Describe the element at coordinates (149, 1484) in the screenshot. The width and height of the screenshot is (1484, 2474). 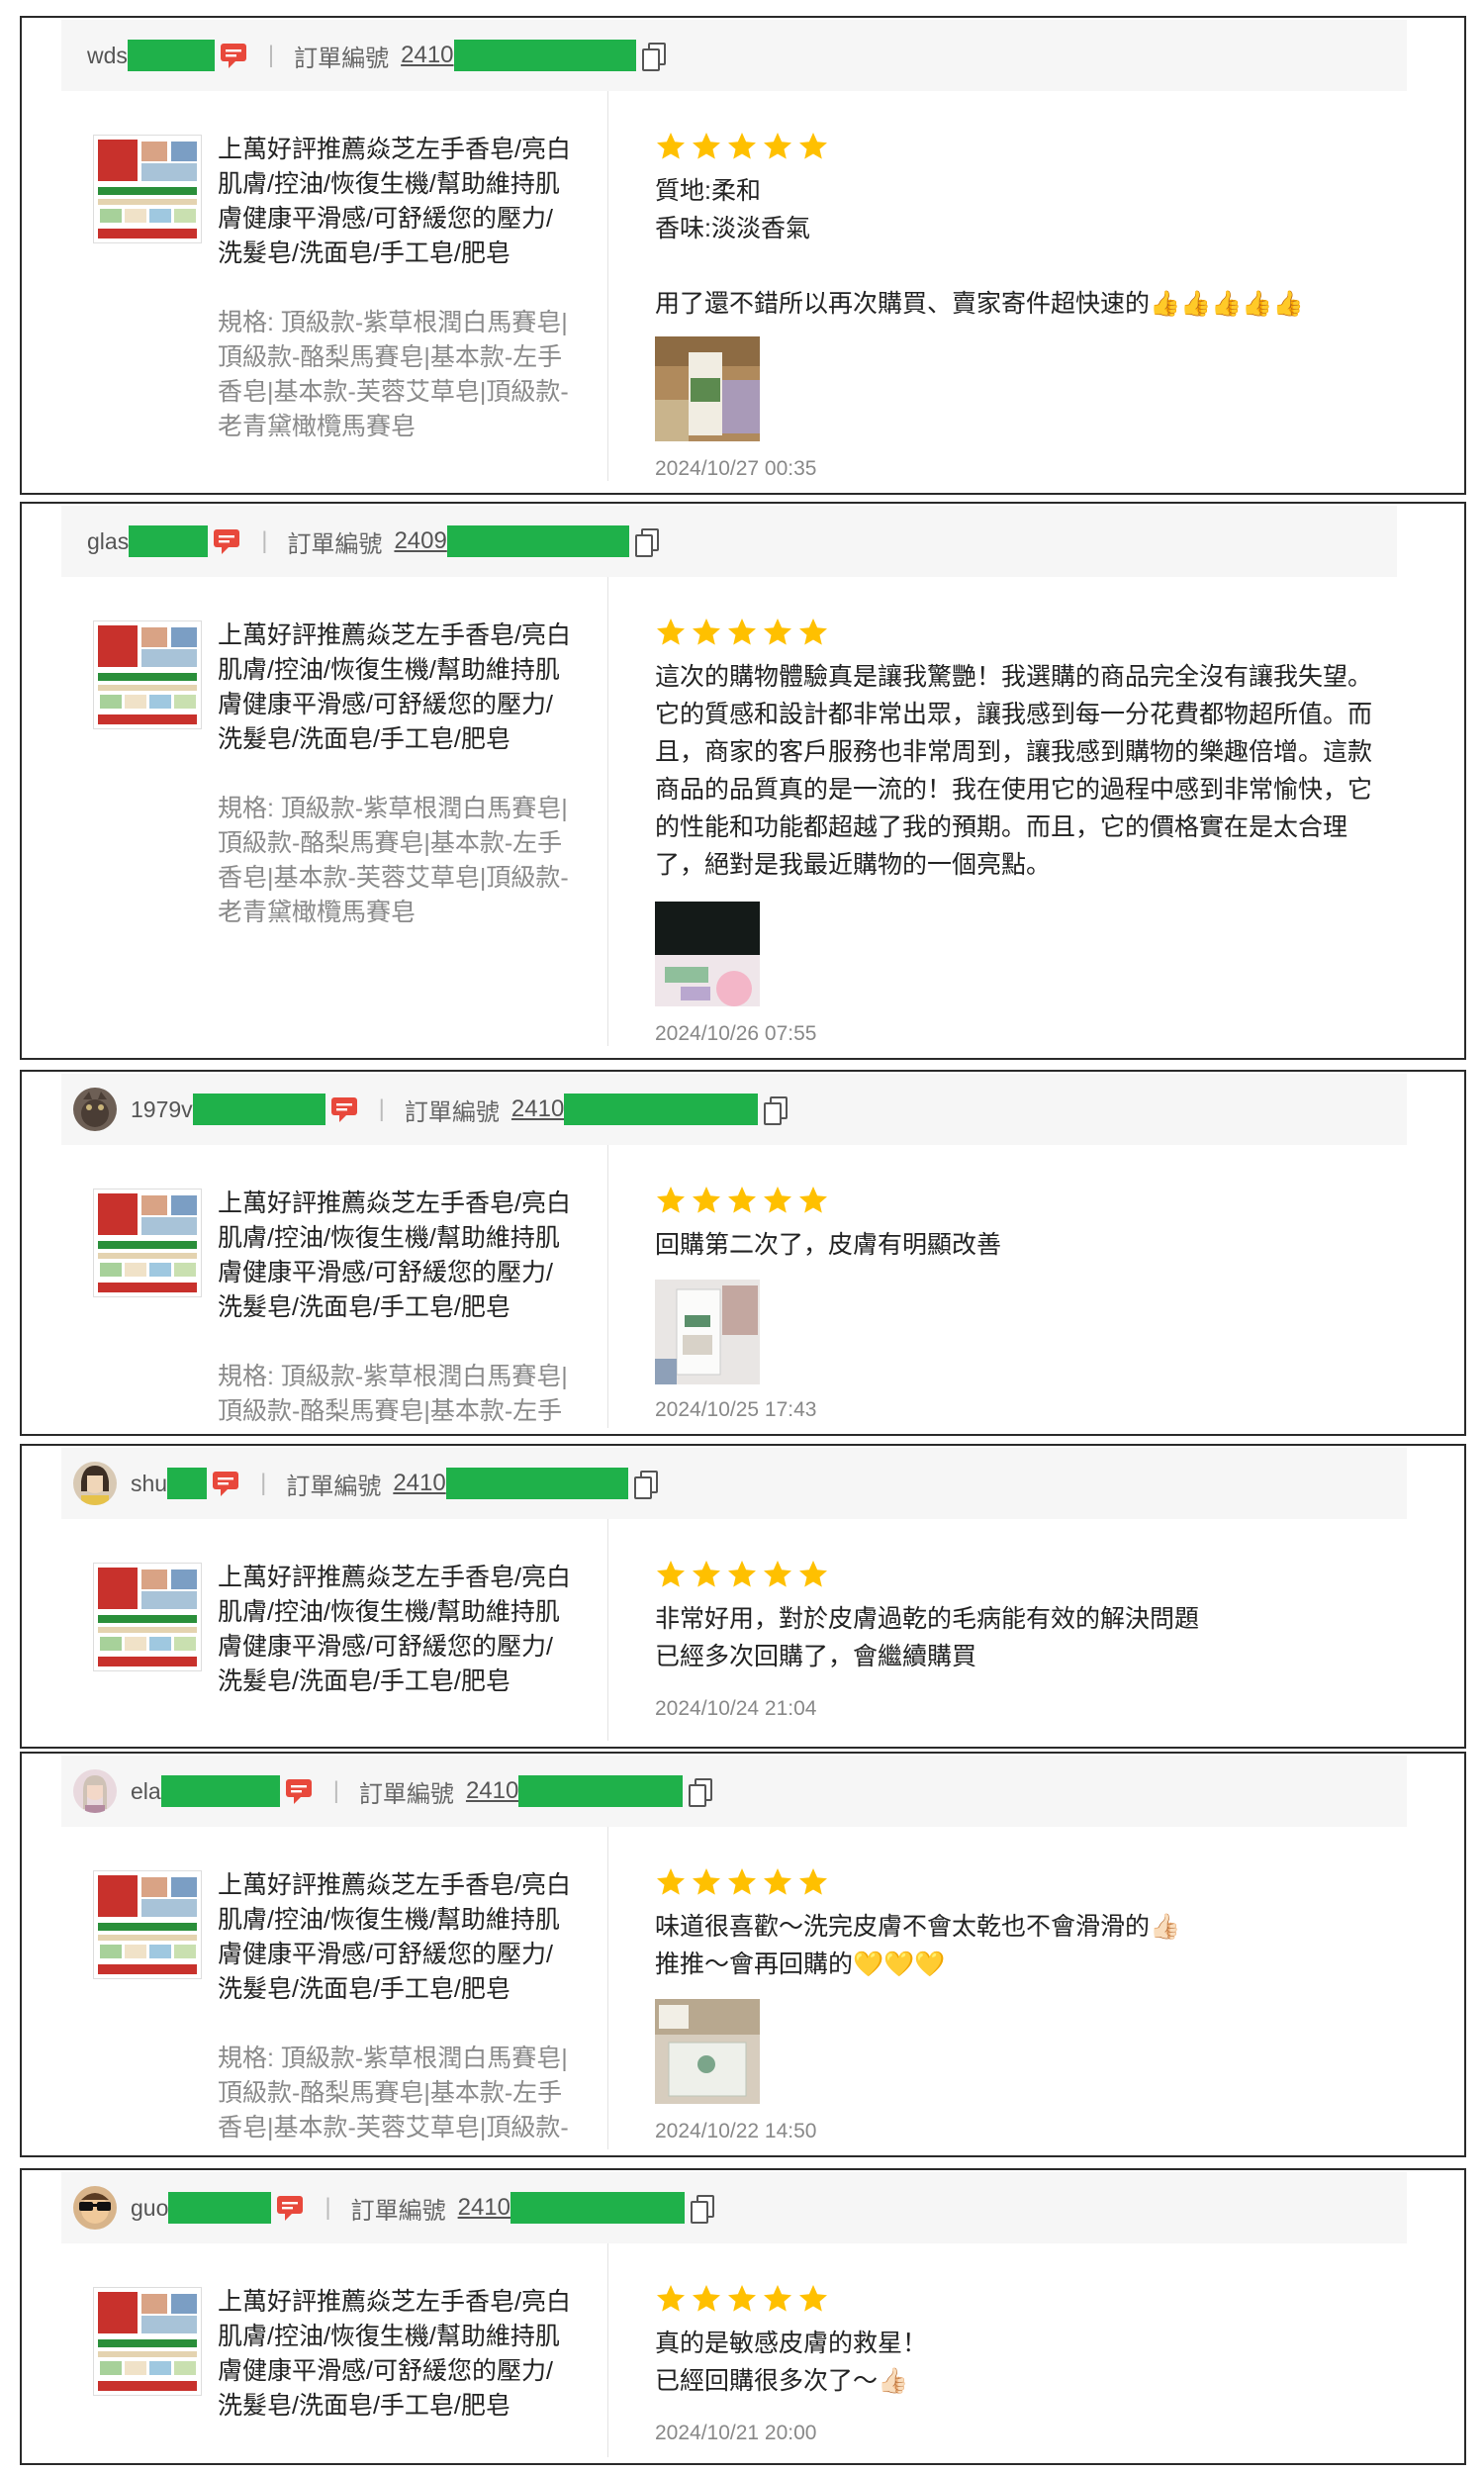
I see `username: shu` at that location.